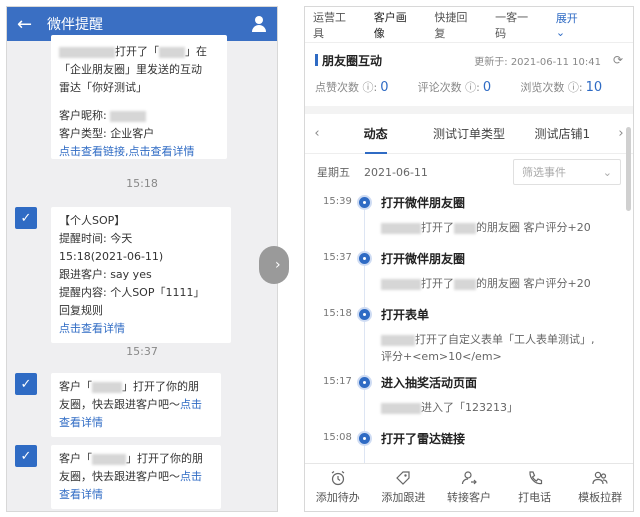  I want to click on section-marker, so click(316, 60).